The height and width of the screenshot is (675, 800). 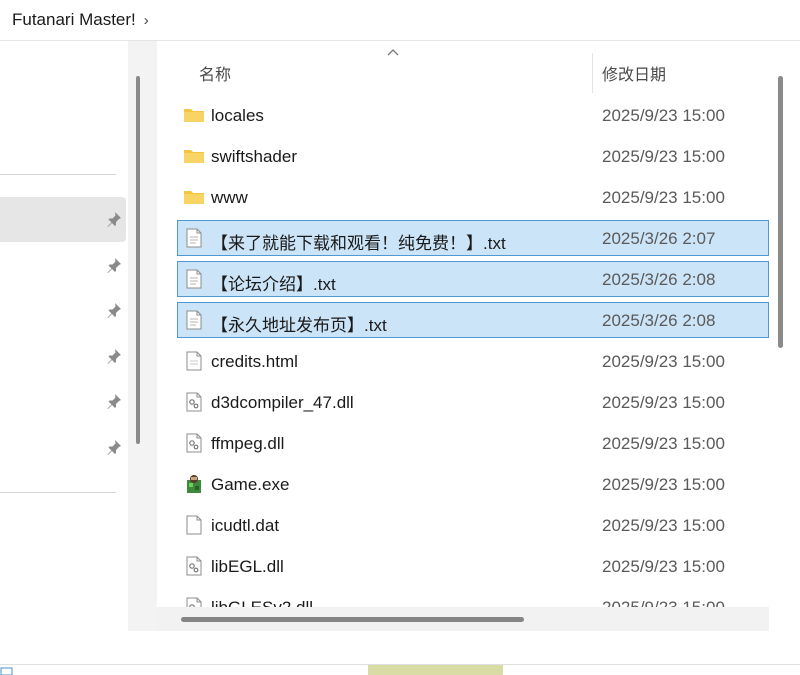 I want to click on file-list-vertical-scrollbar, so click(x=780, y=212).